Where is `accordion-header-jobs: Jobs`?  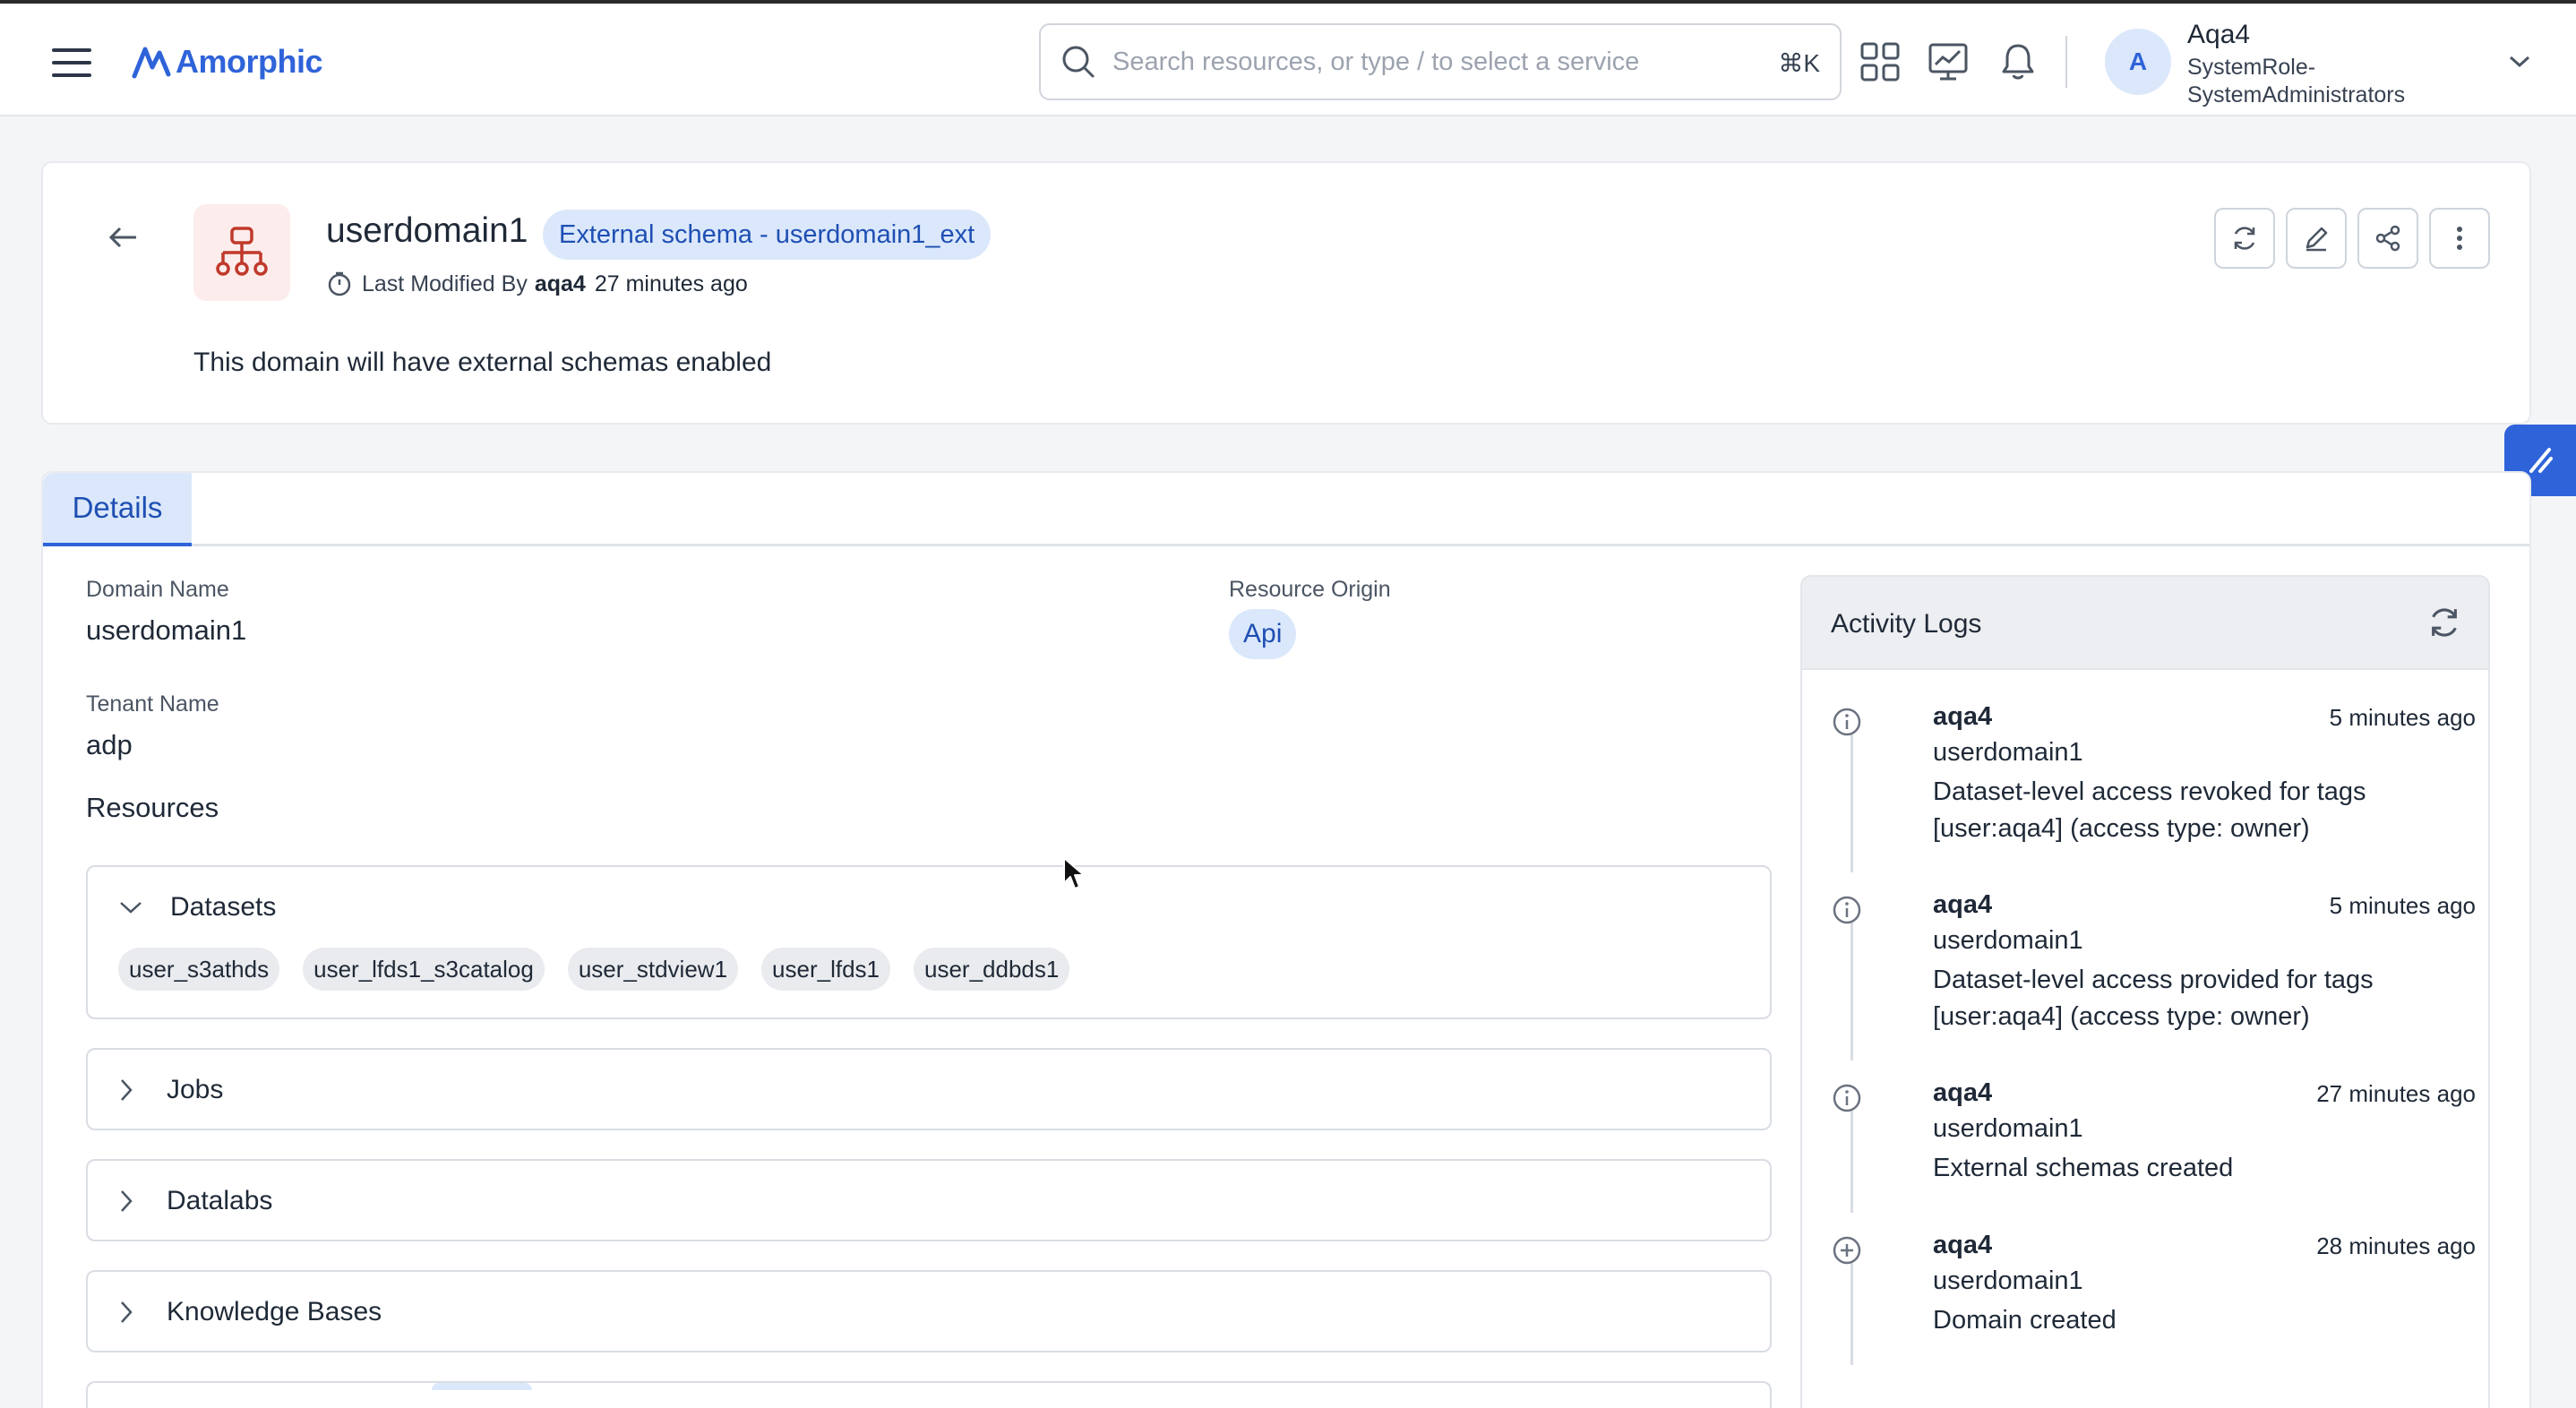 accordion-header-jobs: Jobs is located at coordinates (170, 1090).